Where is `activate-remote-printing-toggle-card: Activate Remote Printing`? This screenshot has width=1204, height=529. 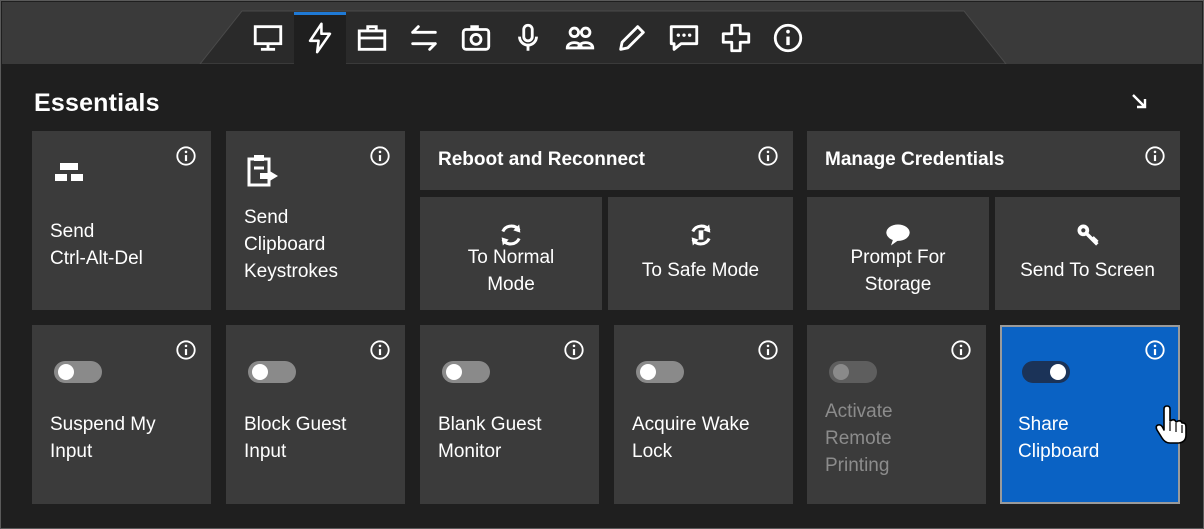
activate-remote-printing-toggle-card: Activate Remote Printing is located at coordinates (896, 414).